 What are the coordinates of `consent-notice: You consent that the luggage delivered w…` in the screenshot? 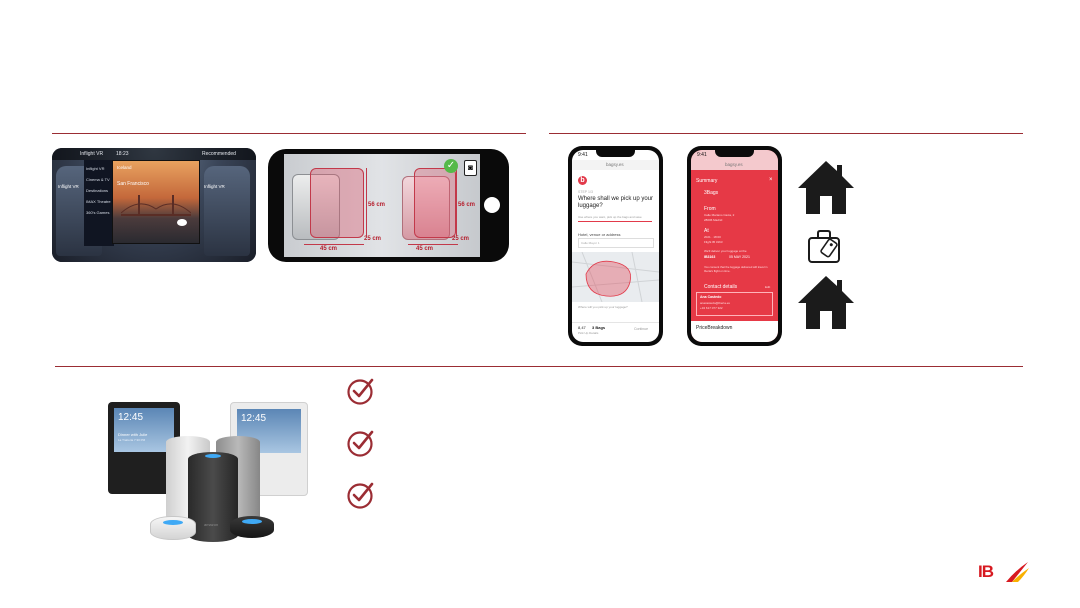 It's located at (736, 269).